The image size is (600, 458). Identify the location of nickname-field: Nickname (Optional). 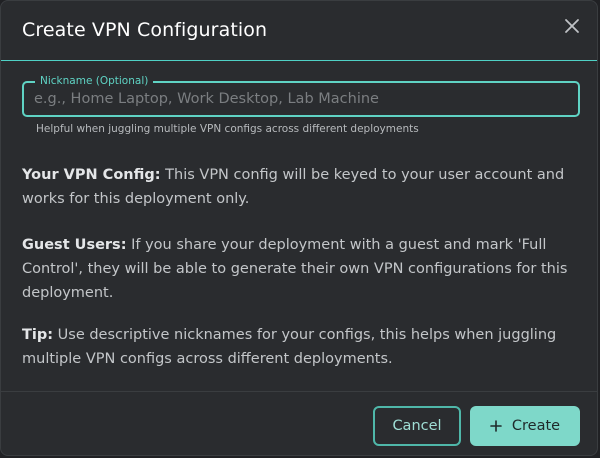
(301, 95).